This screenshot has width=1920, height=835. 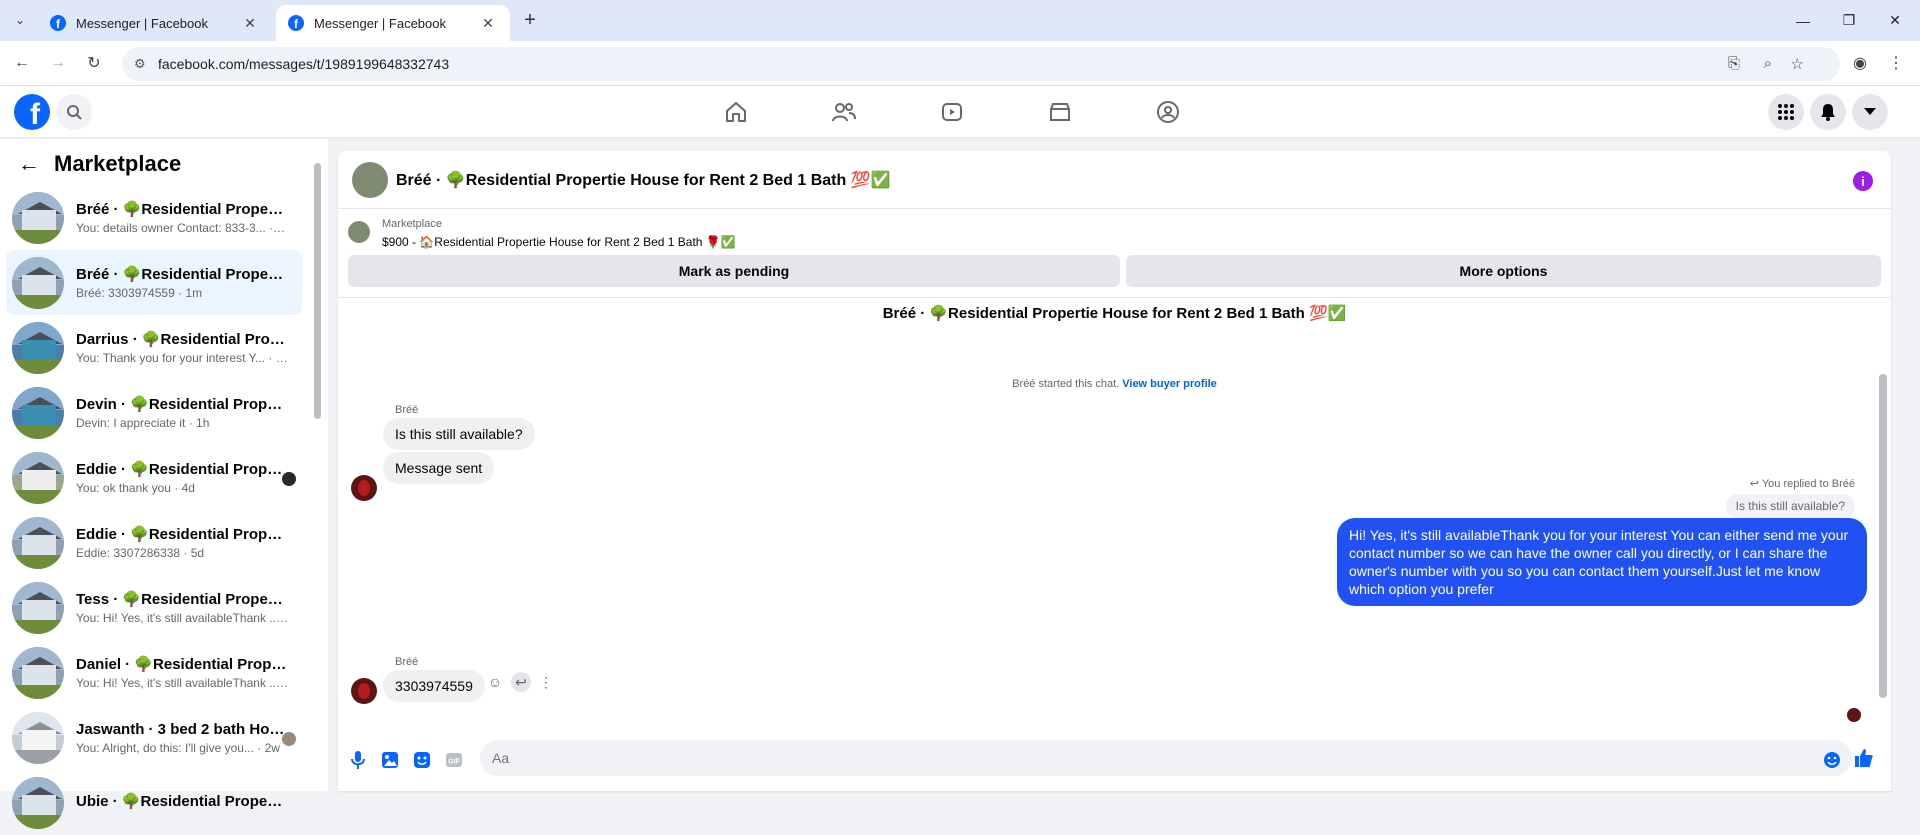 I want to click on marketplace-icon, so click(x=1060, y=112).